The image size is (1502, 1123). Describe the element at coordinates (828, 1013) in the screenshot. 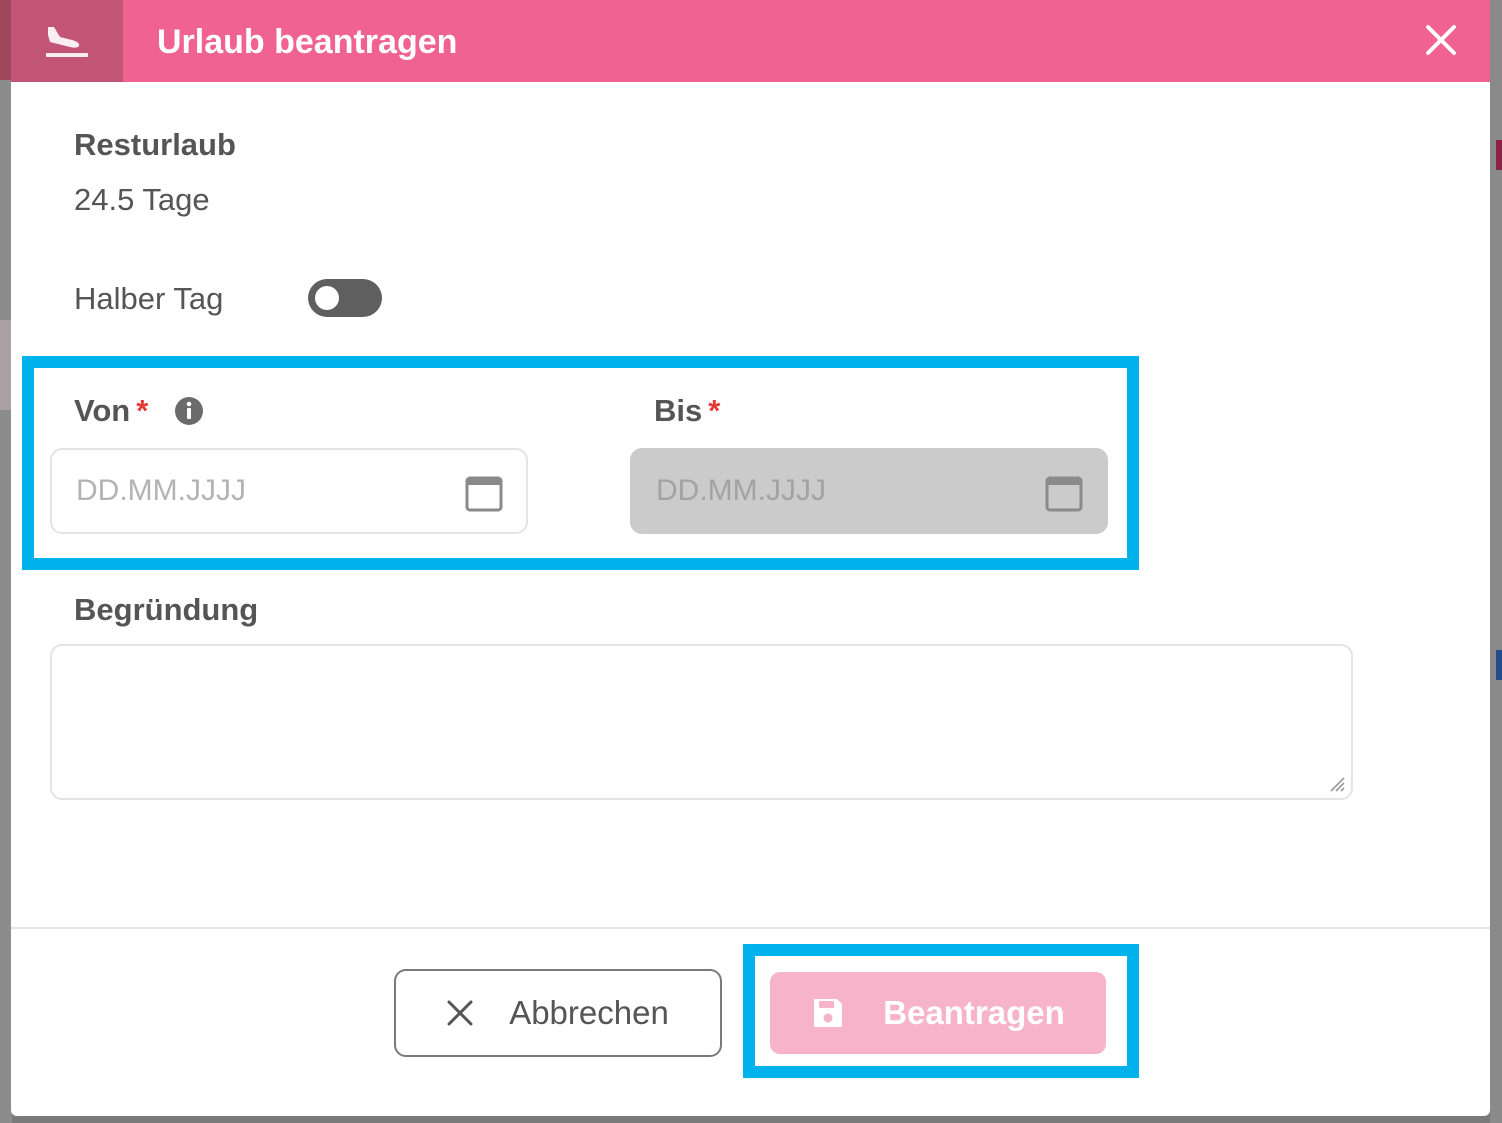

I see `save-icon` at that location.